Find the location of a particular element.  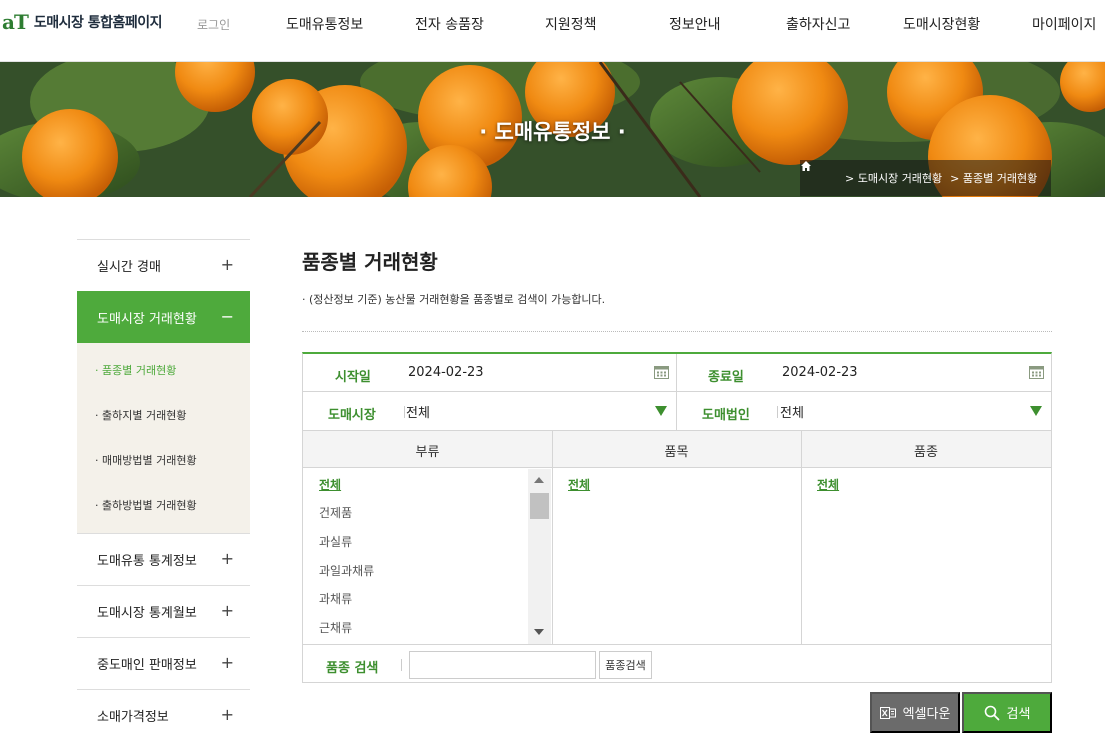

home-icon is located at coordinates (818, 178).